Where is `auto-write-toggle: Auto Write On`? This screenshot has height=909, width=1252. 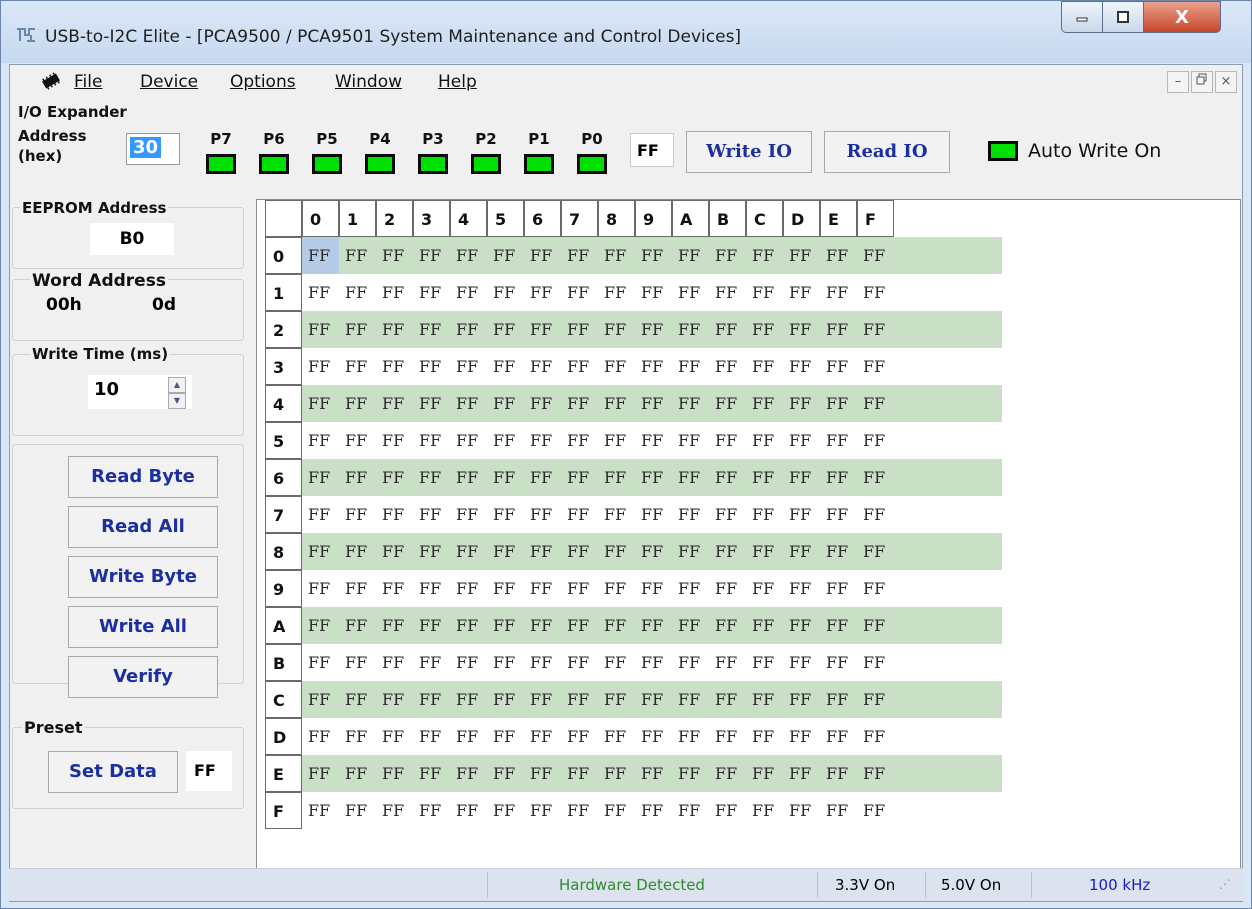 auto-write-toggle: Auto Write On is located at coordinates (1074, 151).